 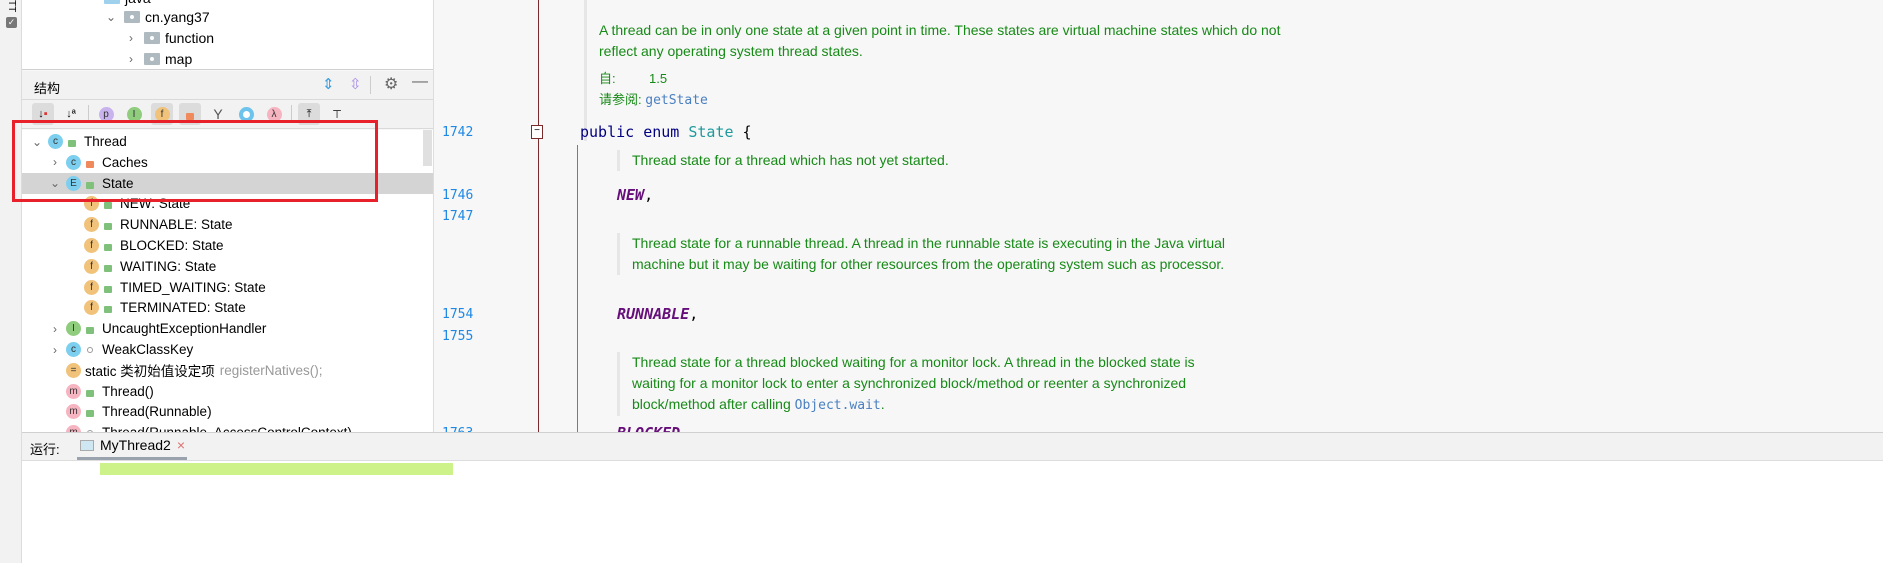 What do you see at coordinates (11, 22) in the screenshot?
I see `checkbox-icon: ✓` at bounding box center [11, 22].